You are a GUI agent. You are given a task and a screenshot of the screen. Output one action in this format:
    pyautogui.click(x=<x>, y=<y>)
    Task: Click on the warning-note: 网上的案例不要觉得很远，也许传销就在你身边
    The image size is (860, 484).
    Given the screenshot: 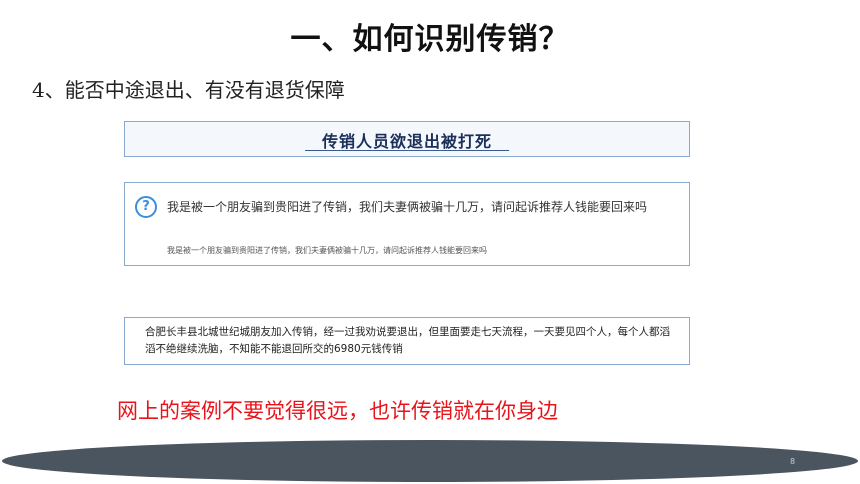 What is the action you would take?
    pyautogui.click(x=337, y=411)
    